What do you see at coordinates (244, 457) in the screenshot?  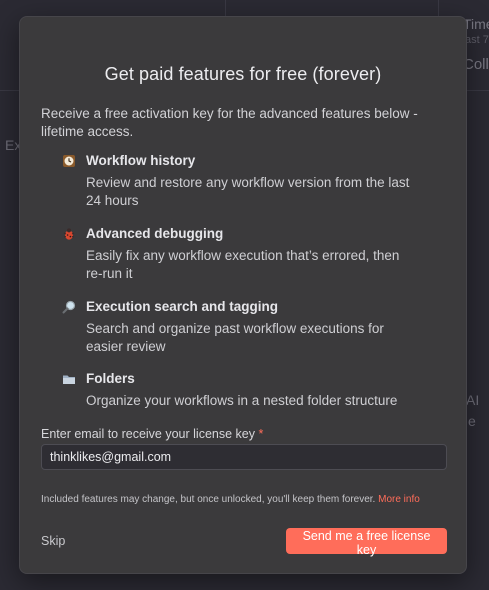 I see `email-input` at bounding box center [244, 457].